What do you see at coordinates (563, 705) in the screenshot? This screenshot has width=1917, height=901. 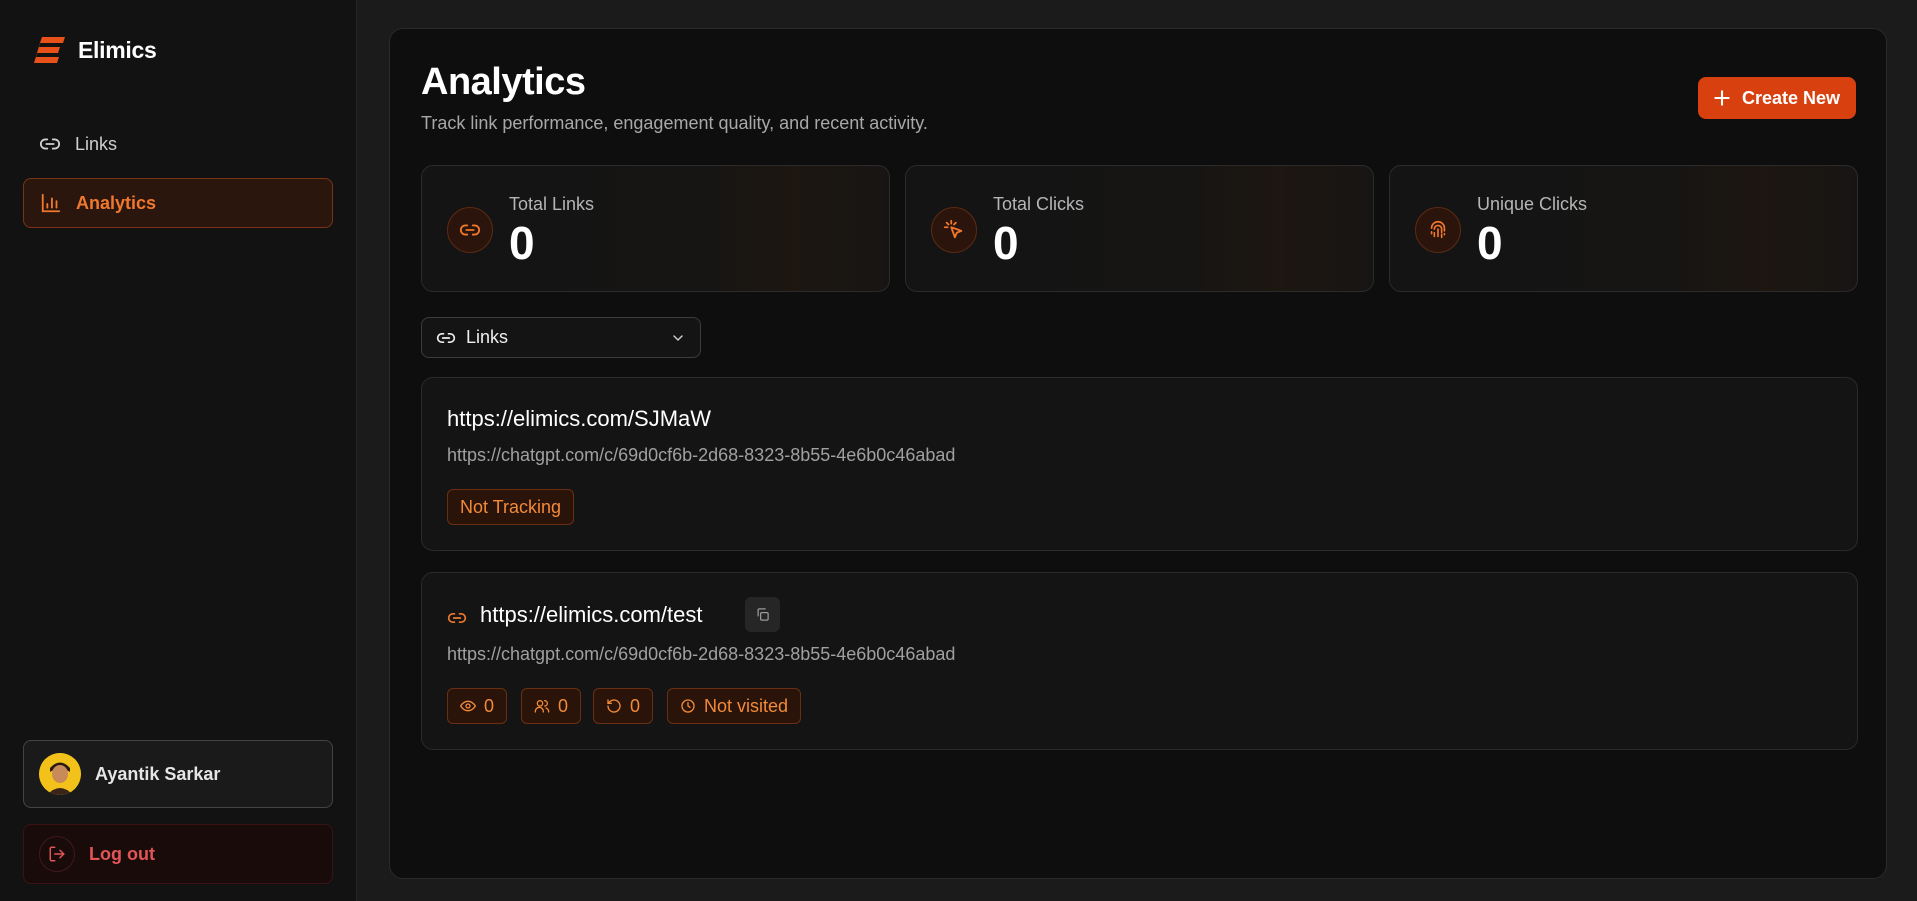 I see `visitors-count: 0` at bounding box center [563, 705].